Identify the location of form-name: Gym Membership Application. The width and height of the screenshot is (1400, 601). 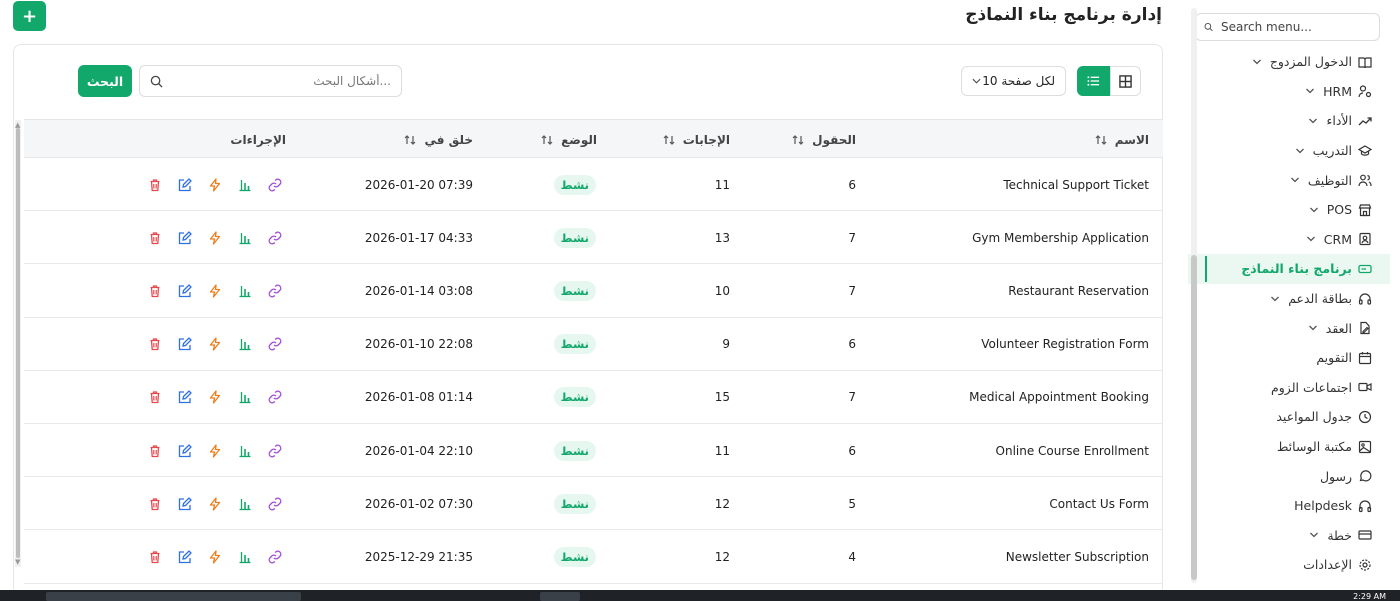
(1060, 237).